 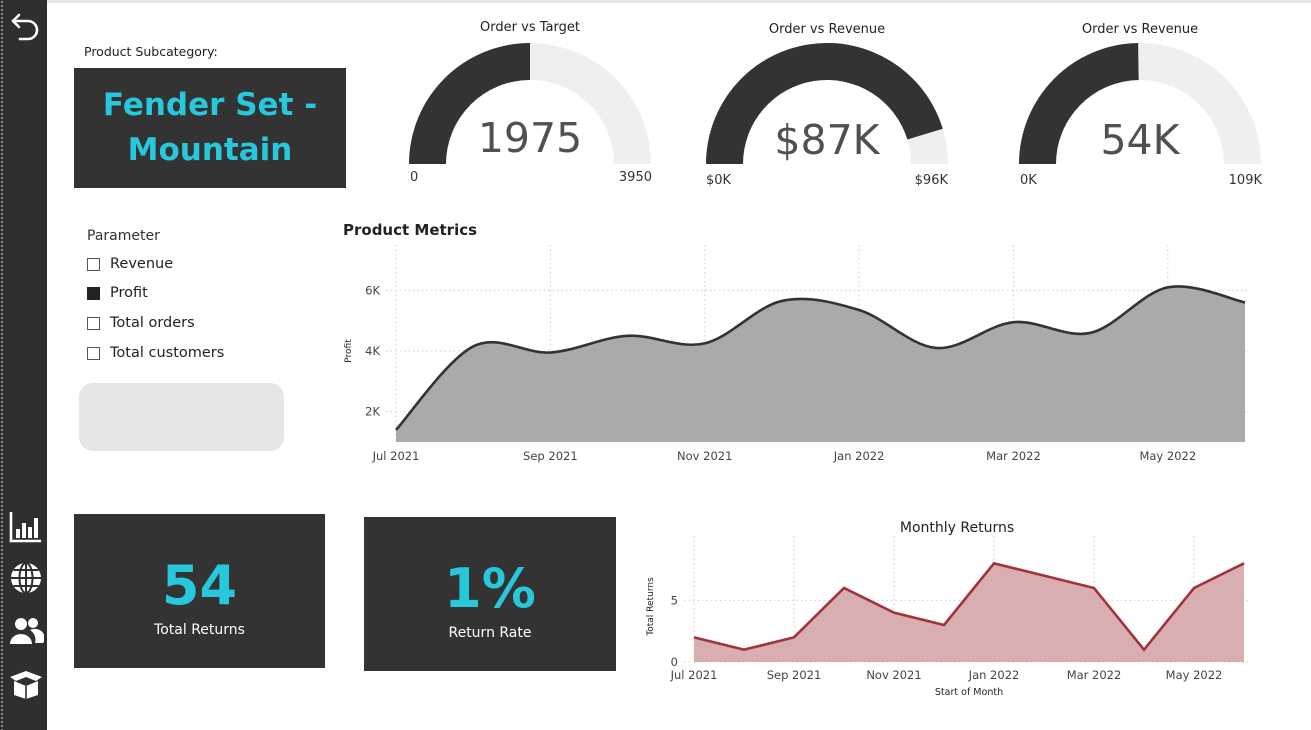 I want to click on total-returns-card: 54 Total Returns, so click(x=199, y=591).